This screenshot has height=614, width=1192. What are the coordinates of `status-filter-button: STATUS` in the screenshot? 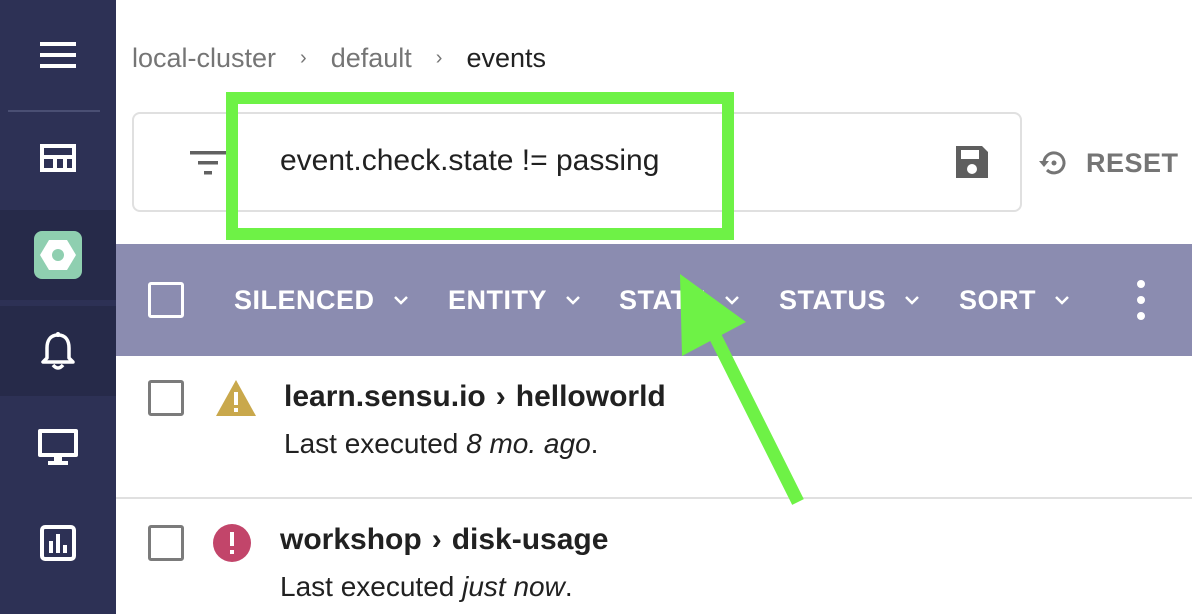 It's located at (849, 300).